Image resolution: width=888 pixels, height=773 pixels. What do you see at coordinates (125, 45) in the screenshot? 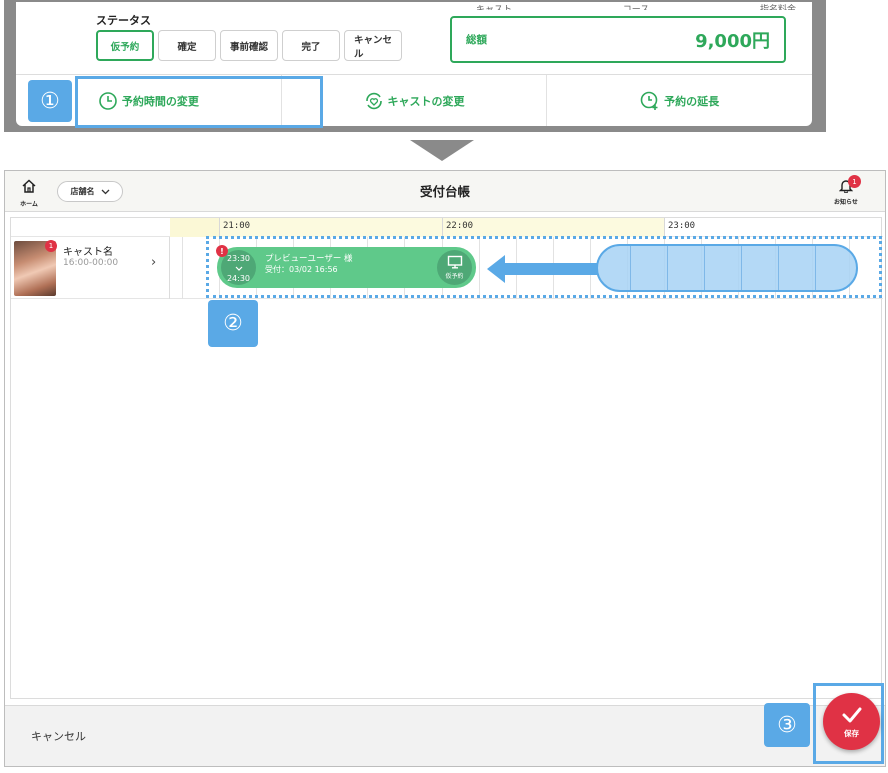
I see `status-tentative-button: 仮予約` at bounding box center [125, 45].